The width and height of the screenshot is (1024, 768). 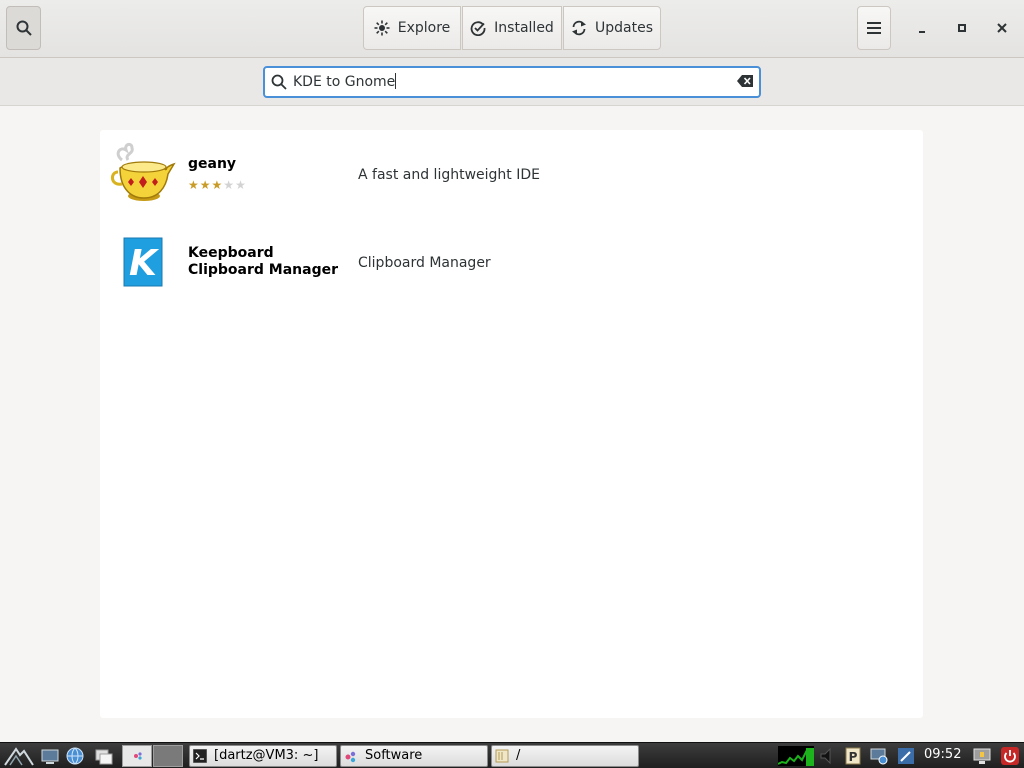 I want to click on installed-icon, so click(x=478, y=28).